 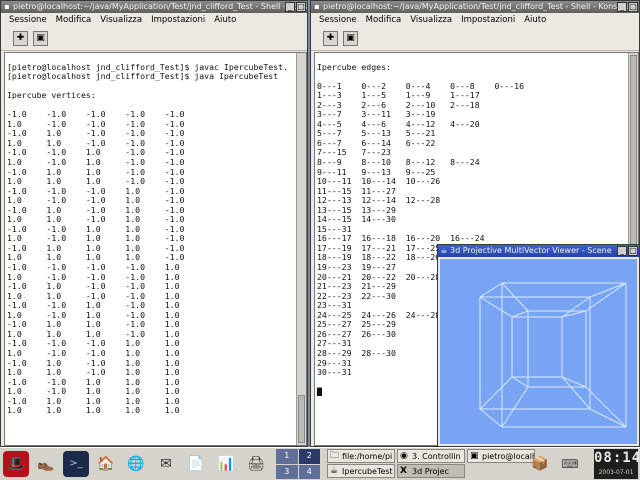 What do you see at coordinates (570, 464) in the screenshot?
I see `keyboard-icon: ⌨` at bounding box center [570, 464].